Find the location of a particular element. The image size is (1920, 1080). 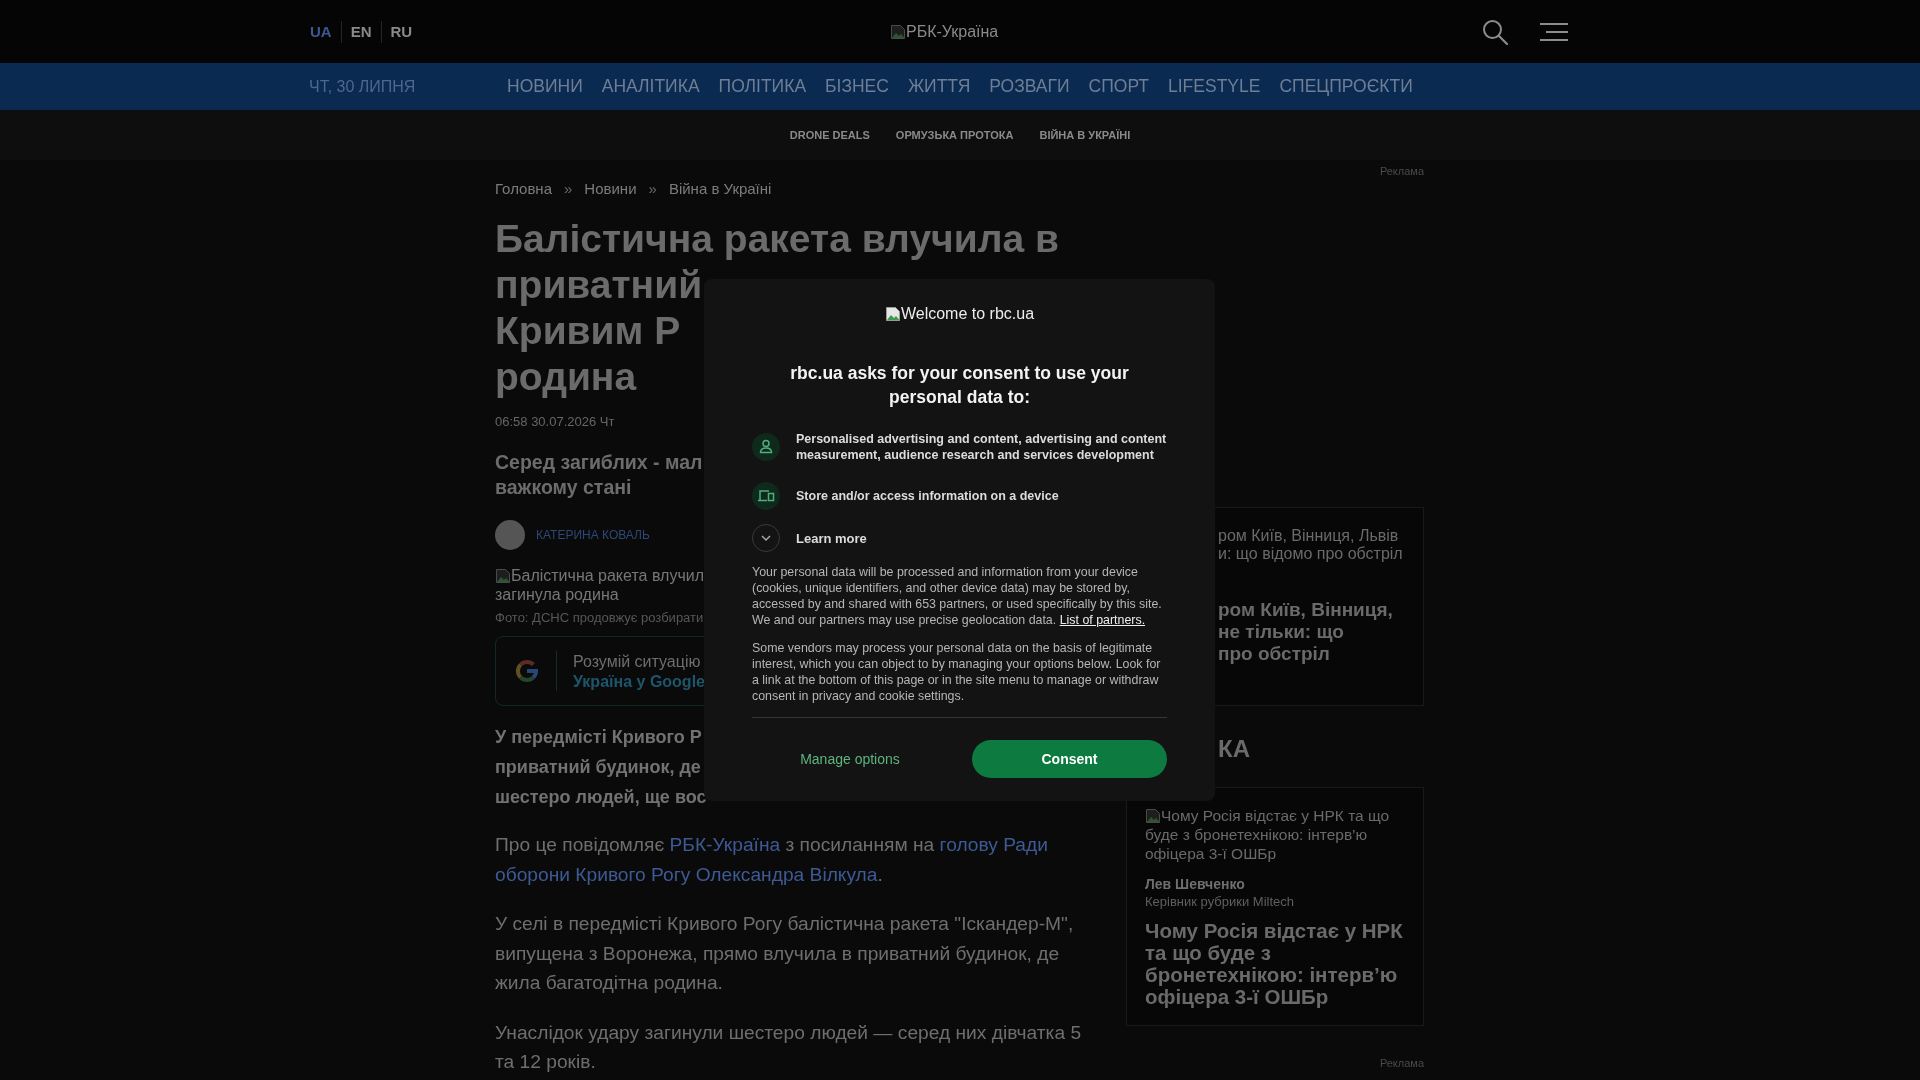

search-icon is located at coordinates (1495, 31).